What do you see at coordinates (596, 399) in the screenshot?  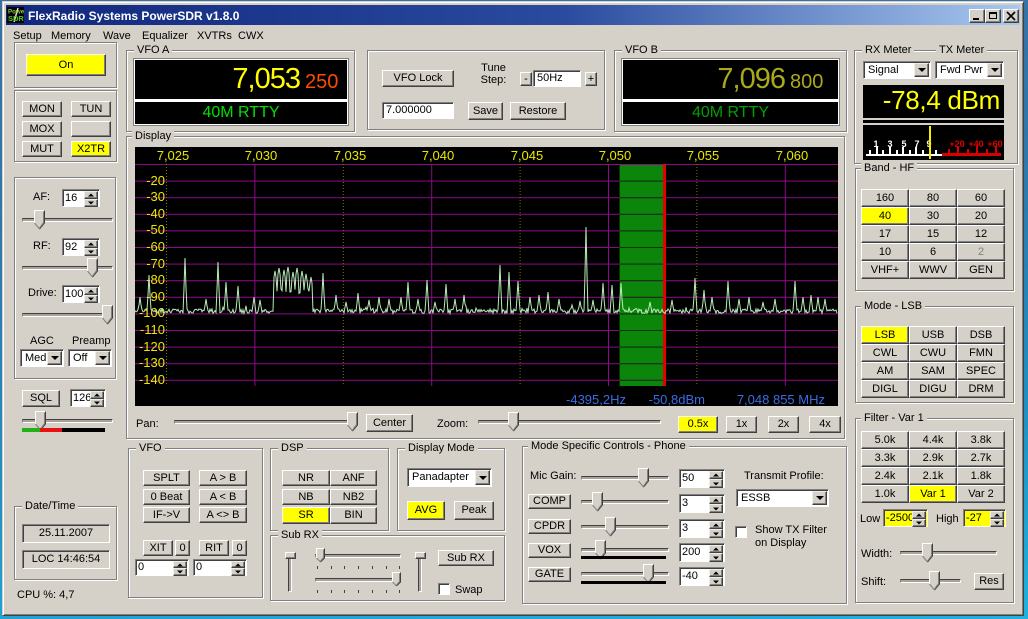 I see `svg-text: -4395,2Hz` at bounding box center [596, 399].